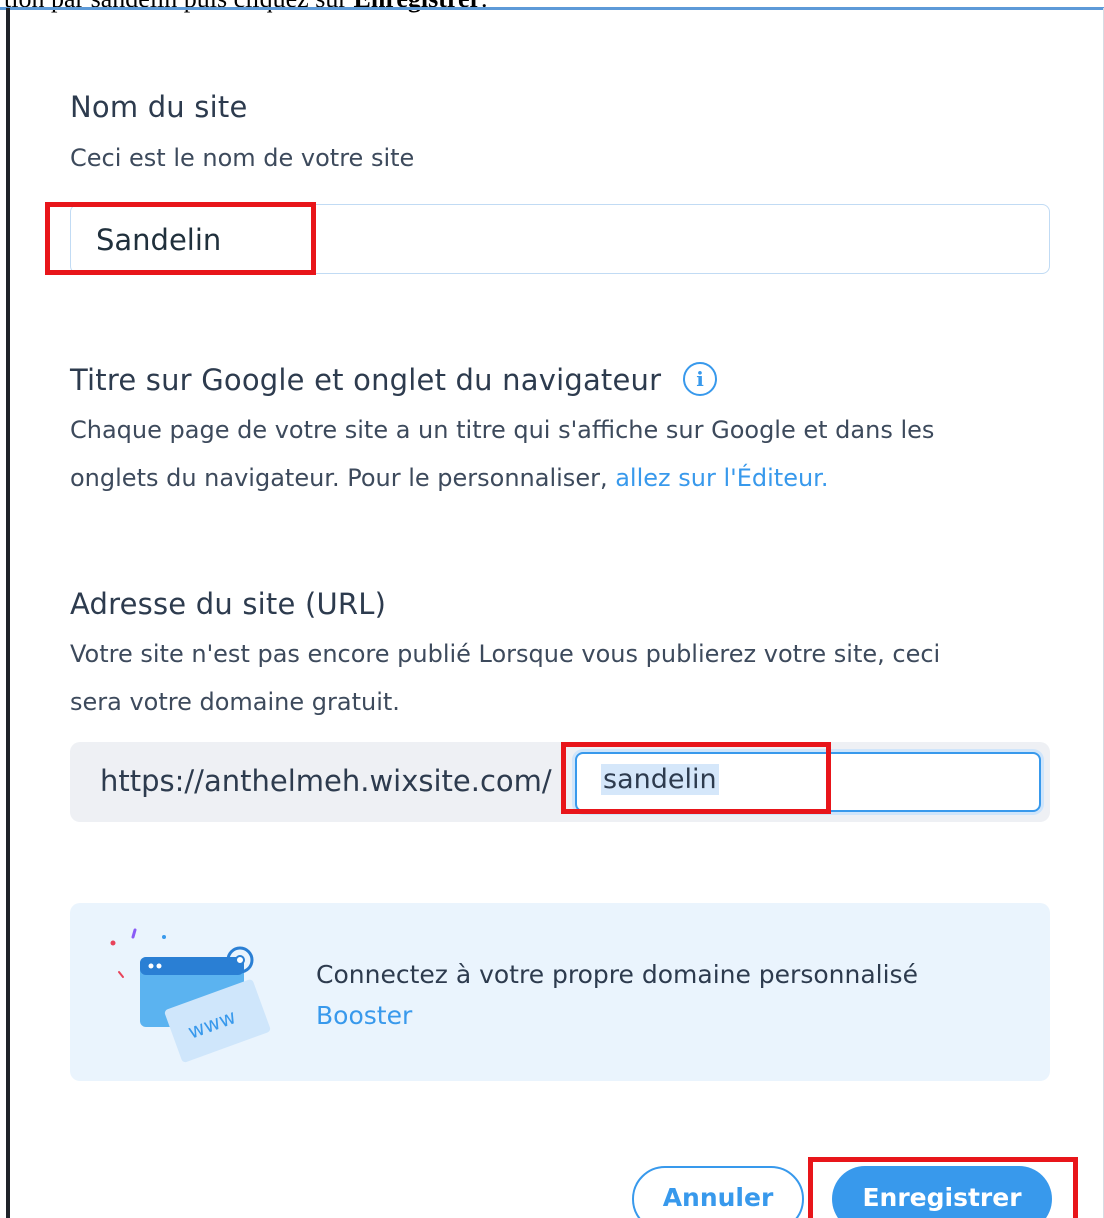 Image resolution: width=1104 pixels, height=1218 pixels. Describe the element at coordinates (159, 107) in the screenshot. I see `site-name-title: Nom du site` at that location.